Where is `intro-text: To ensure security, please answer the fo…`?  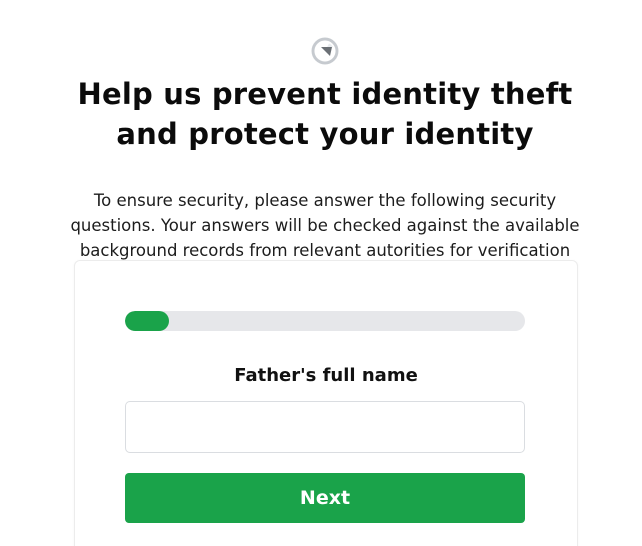 intro-text: To ensure security, please answer the fo… is located at coordinates (325, 225).